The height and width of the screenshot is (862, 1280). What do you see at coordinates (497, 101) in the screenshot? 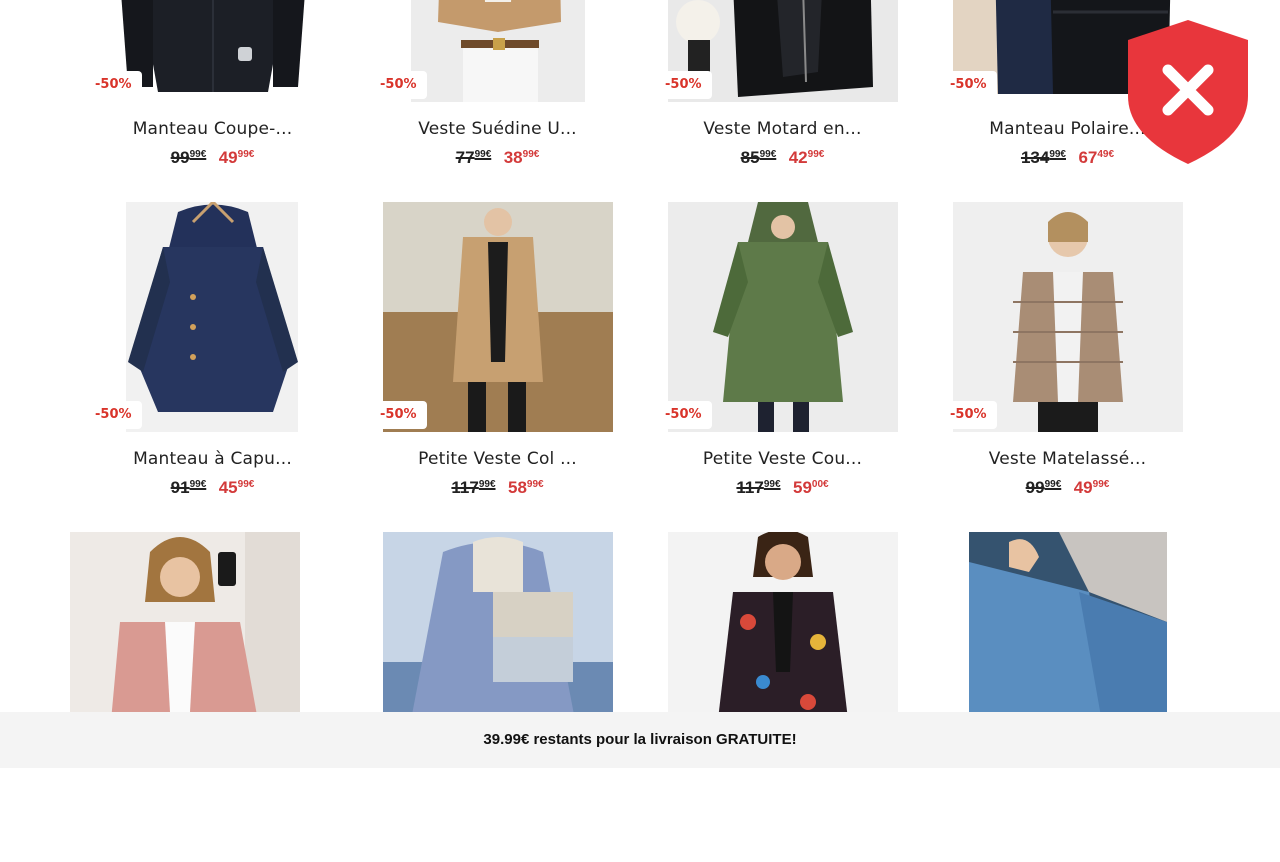
I see `product-card: -50% Veste Suédine U... 7799€ 3899€` at bounding box center [497, 101].